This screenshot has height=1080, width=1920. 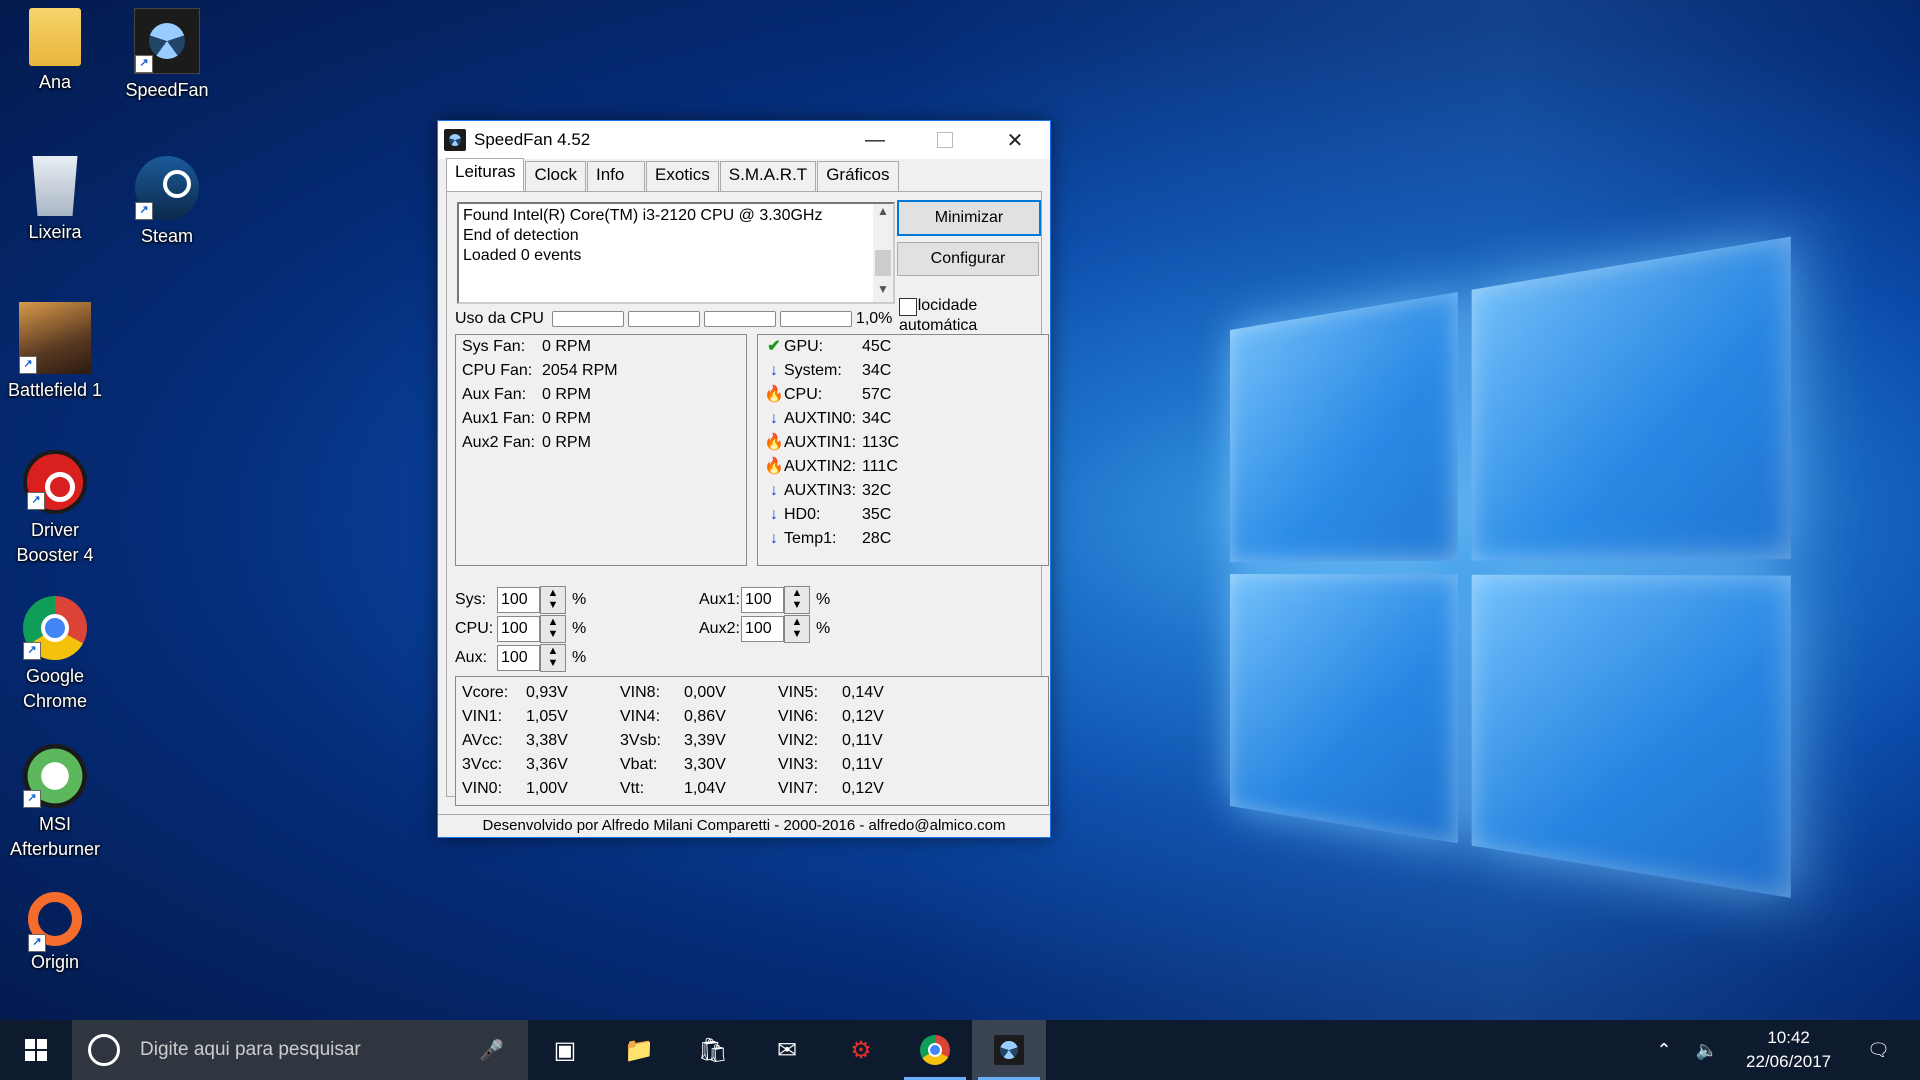 What do you see at coordinates (652, 693) in the screenshot?
I see `voltage-label: VIN8:` at bounding box center [652, 693].